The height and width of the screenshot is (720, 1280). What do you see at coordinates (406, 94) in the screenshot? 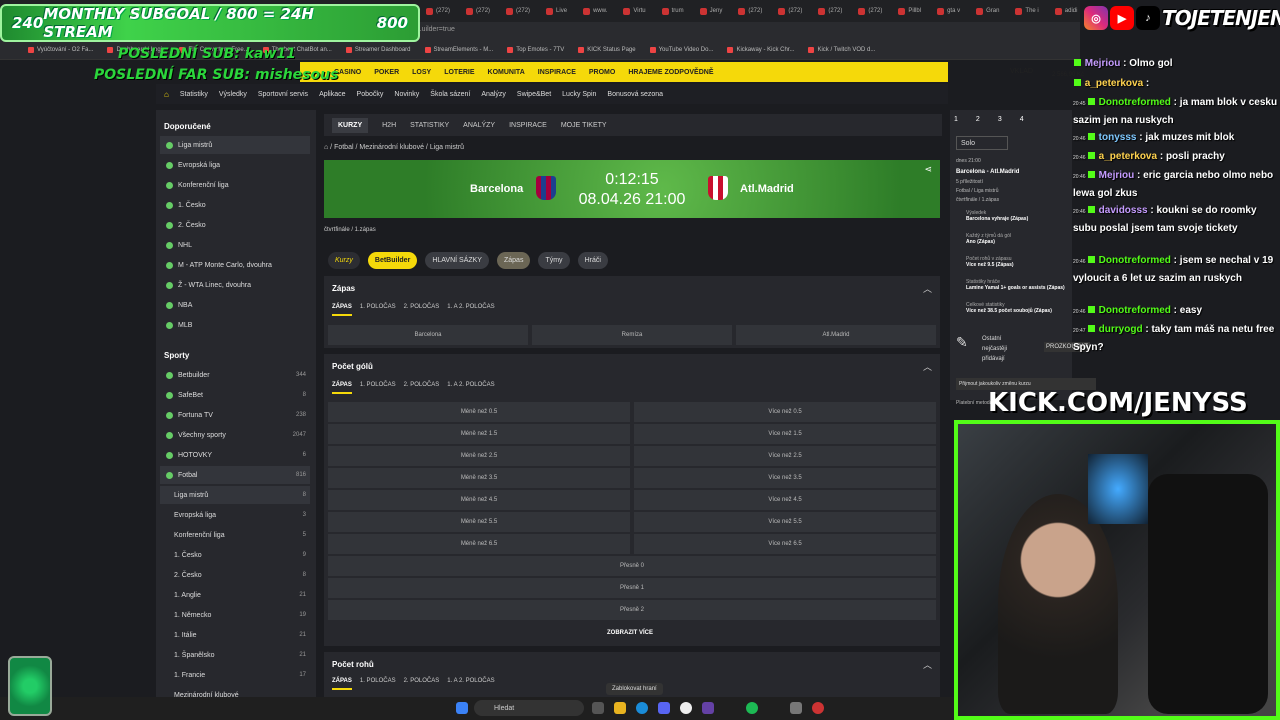
I see `main-nav-item: Novinky` at bounding box center [406, 94].